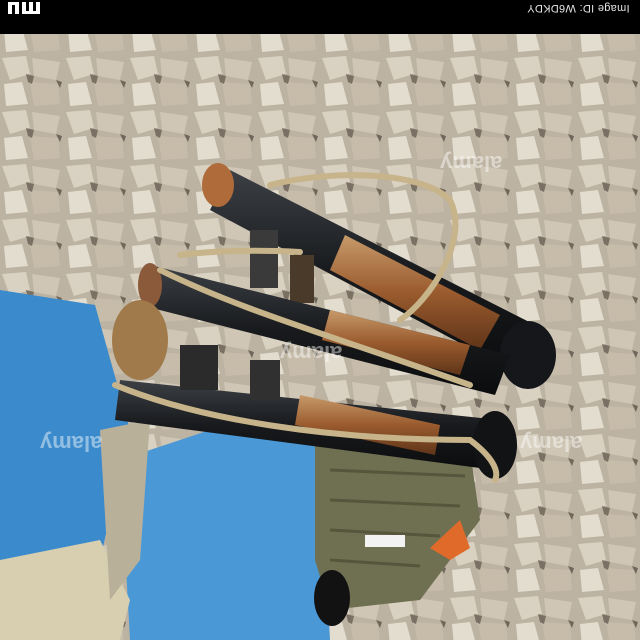 The height and width of the screenshot is (640, 640). What do you see at coordinates (320, 17) in the screenshot?
I see `stock-header-bar: Image ID: W6DKDY` at bounding box center [320, 17].